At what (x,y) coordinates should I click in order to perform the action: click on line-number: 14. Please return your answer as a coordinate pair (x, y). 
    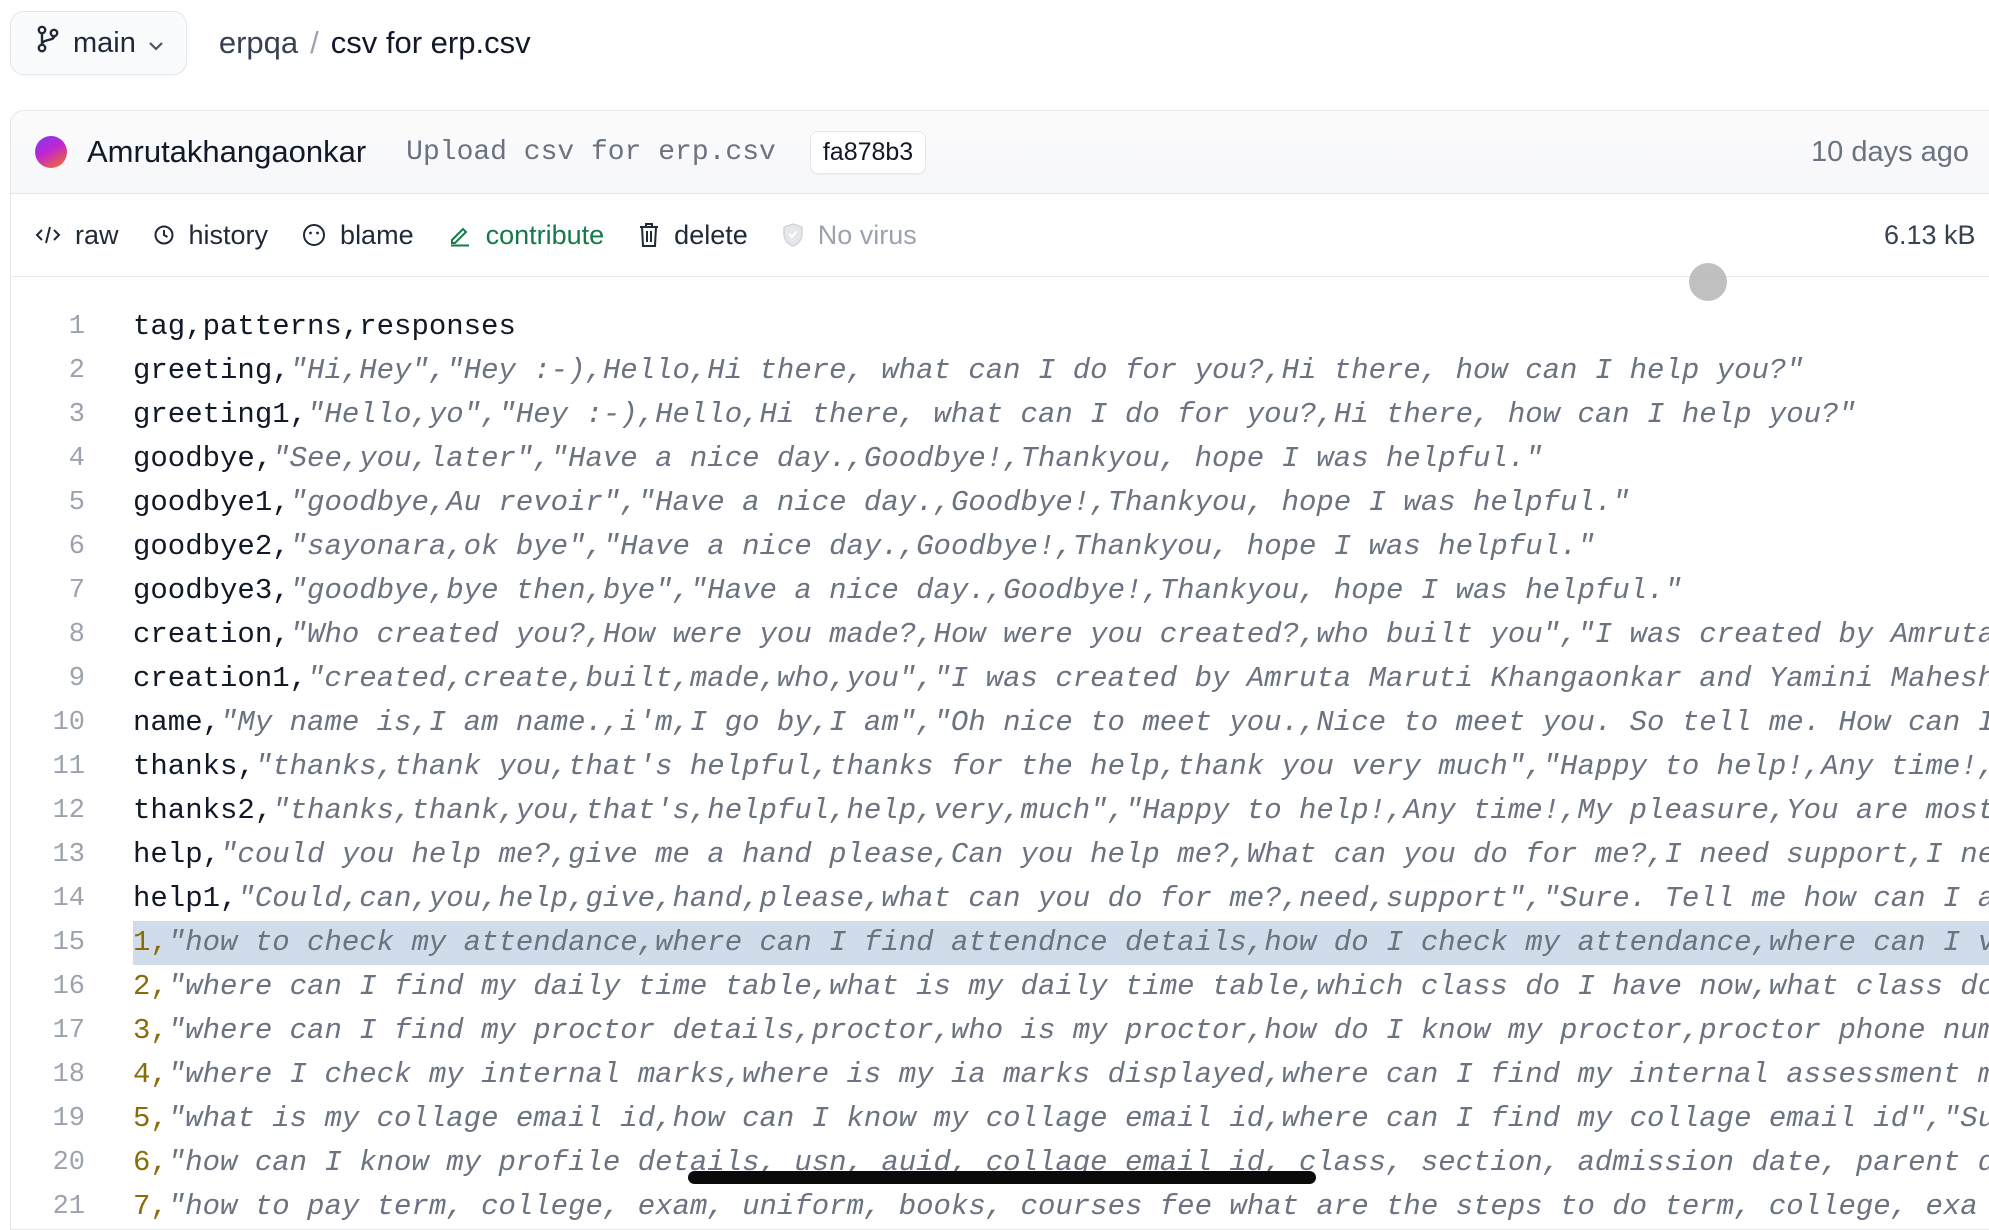
    Looking at the image, I should click on (48, 899).